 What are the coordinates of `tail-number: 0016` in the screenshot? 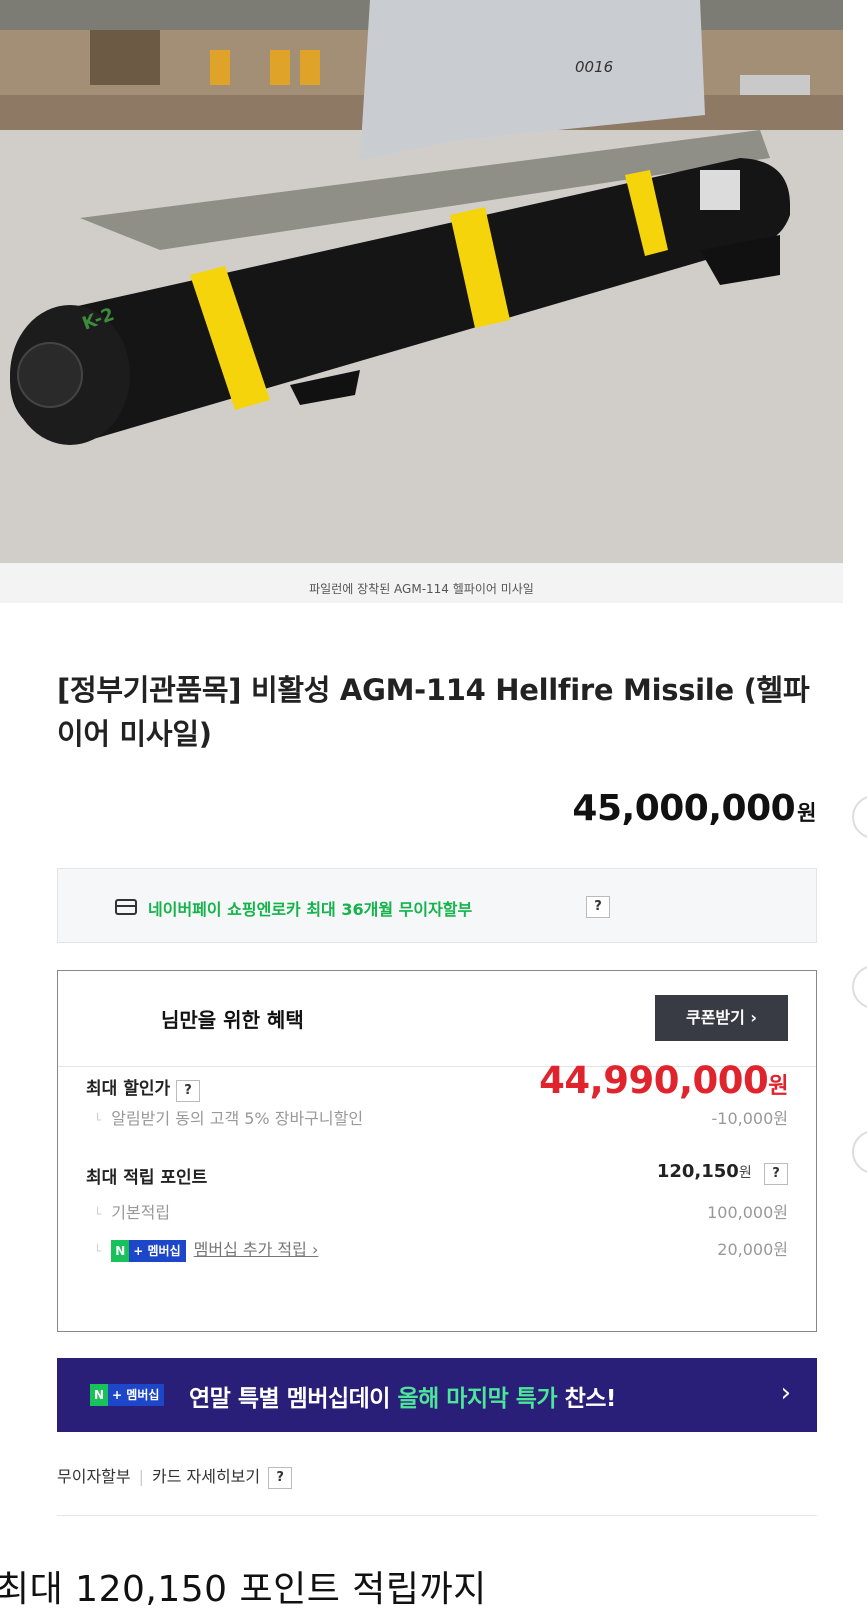 It's located at (594, 67).